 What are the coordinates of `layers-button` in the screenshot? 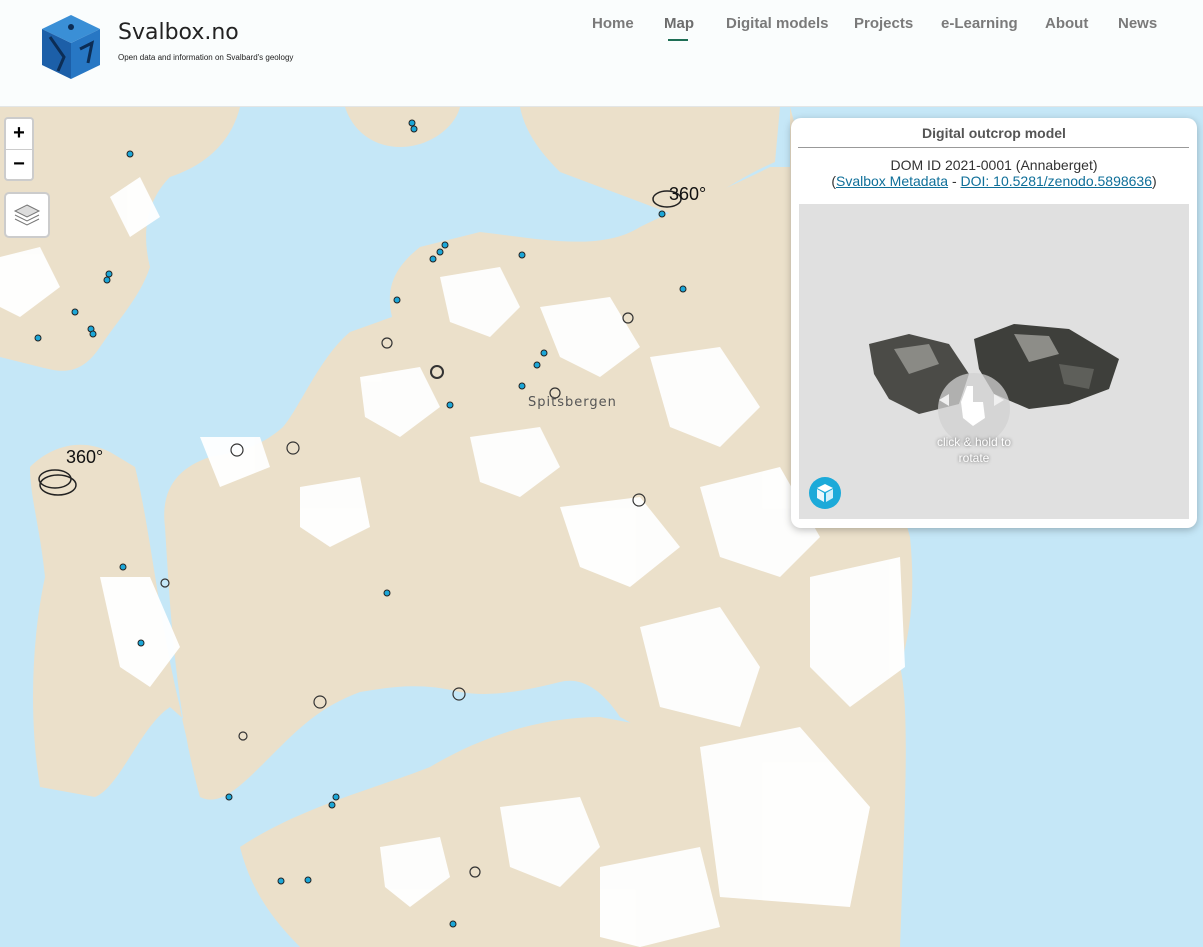 It's located at (27, 215).